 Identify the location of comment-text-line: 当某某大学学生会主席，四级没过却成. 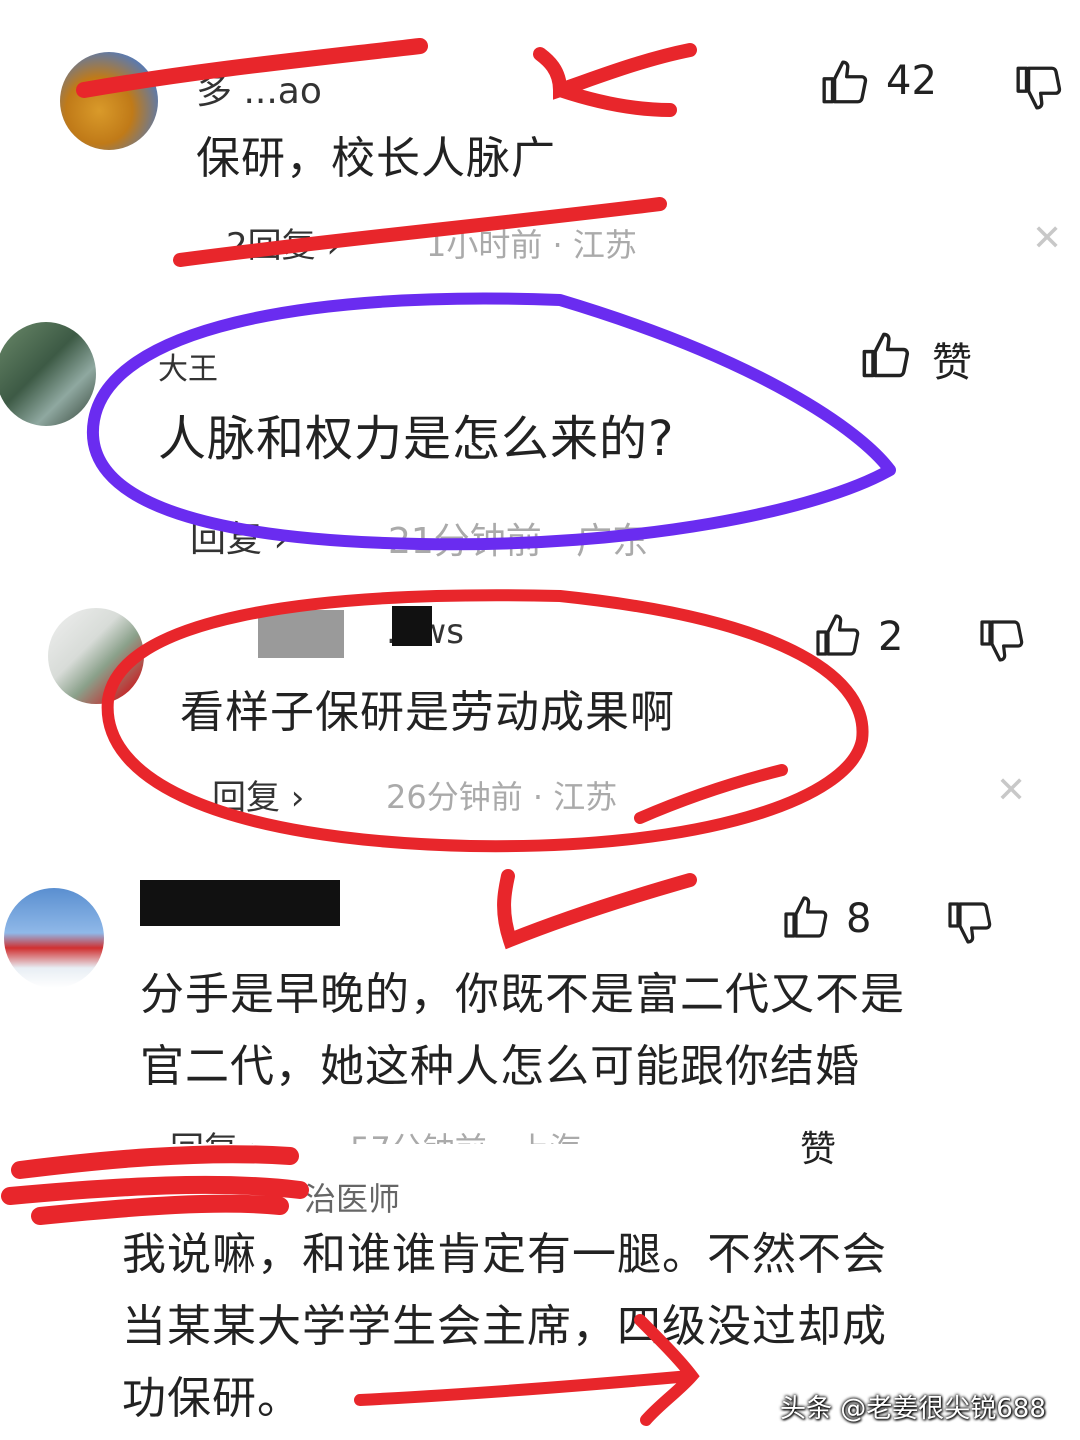
(504, 1326).